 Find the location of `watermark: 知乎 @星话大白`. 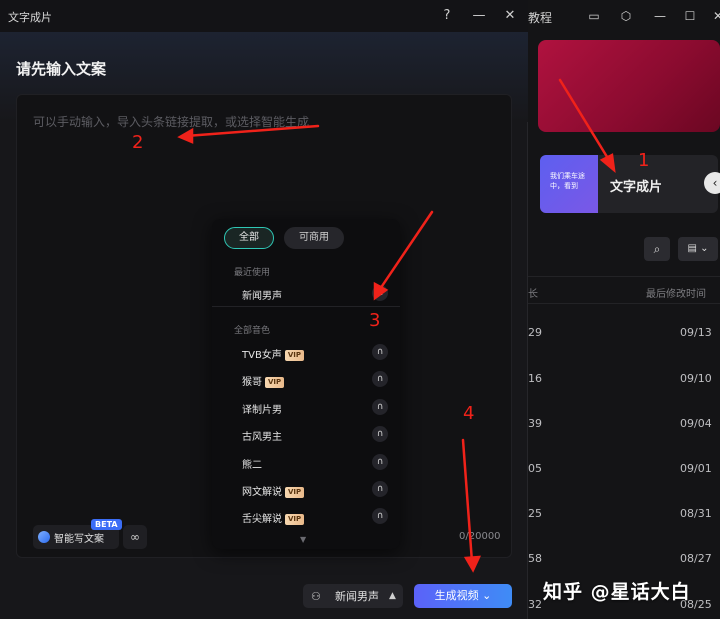

watermark: 知乎 @星话大白 is located at coordinates (617, 592).